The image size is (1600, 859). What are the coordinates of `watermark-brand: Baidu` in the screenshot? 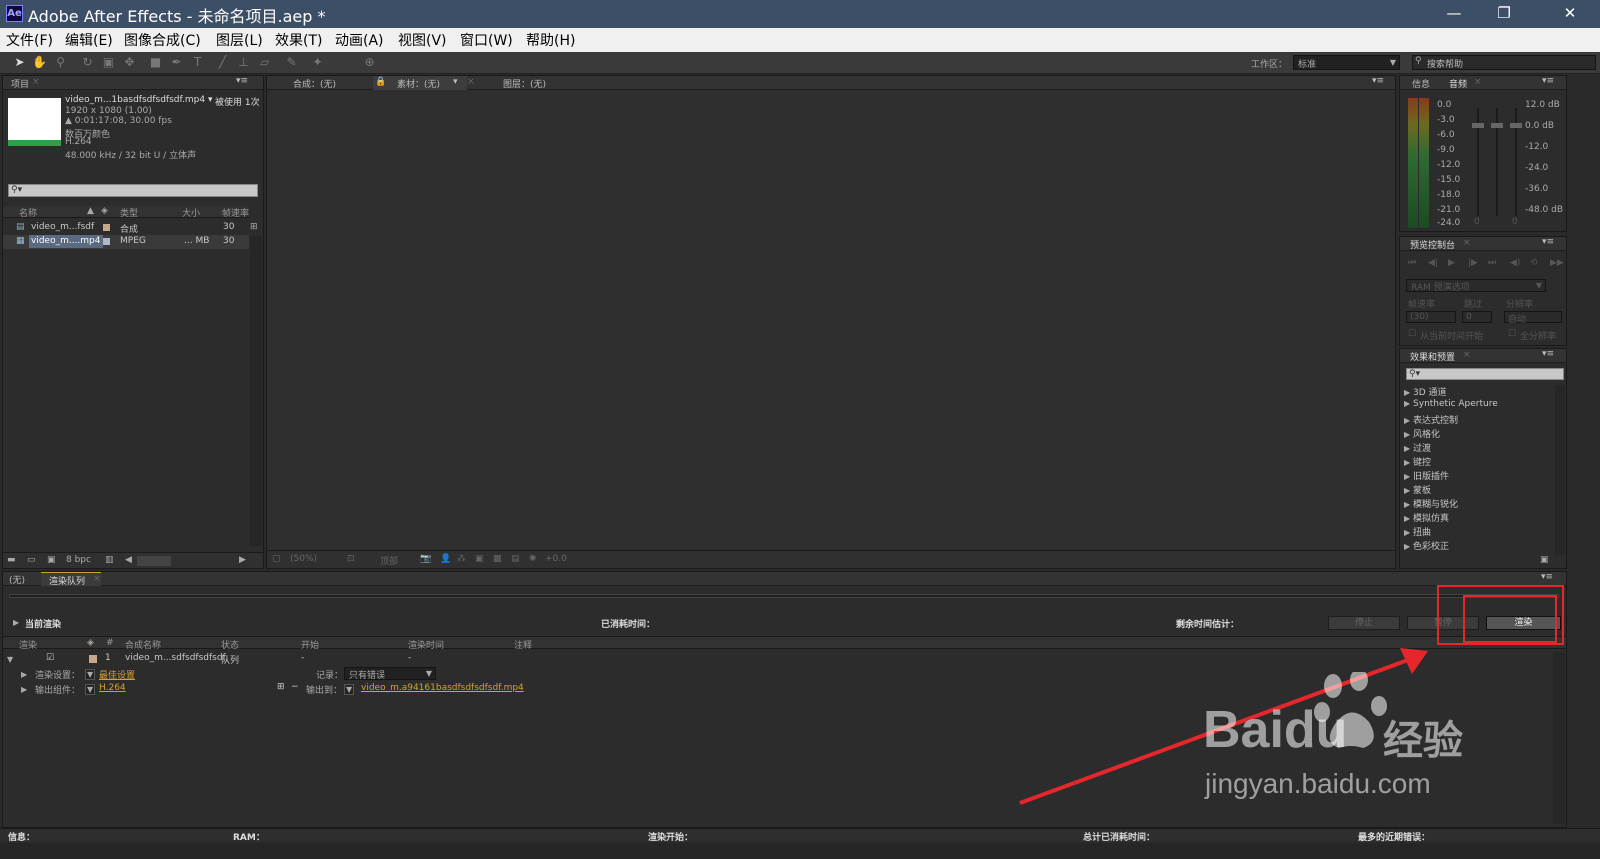 It's located at (1275, 730).